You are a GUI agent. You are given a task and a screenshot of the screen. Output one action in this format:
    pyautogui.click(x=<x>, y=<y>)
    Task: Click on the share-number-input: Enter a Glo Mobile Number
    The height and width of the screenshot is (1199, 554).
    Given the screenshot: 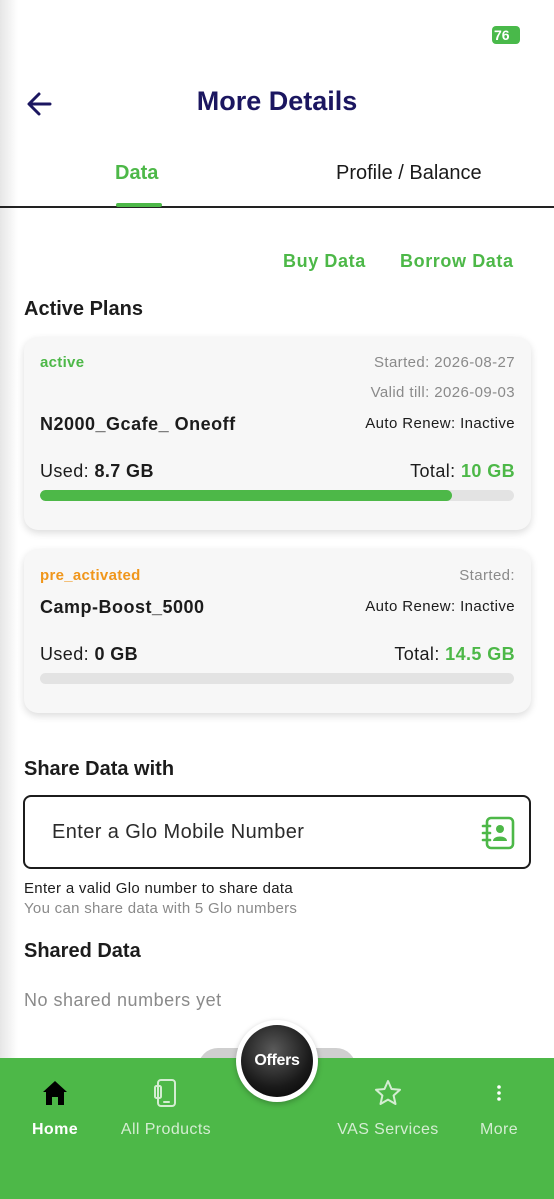 What is the action you would take?
    pyautogui.click(x=277, y=832)
    